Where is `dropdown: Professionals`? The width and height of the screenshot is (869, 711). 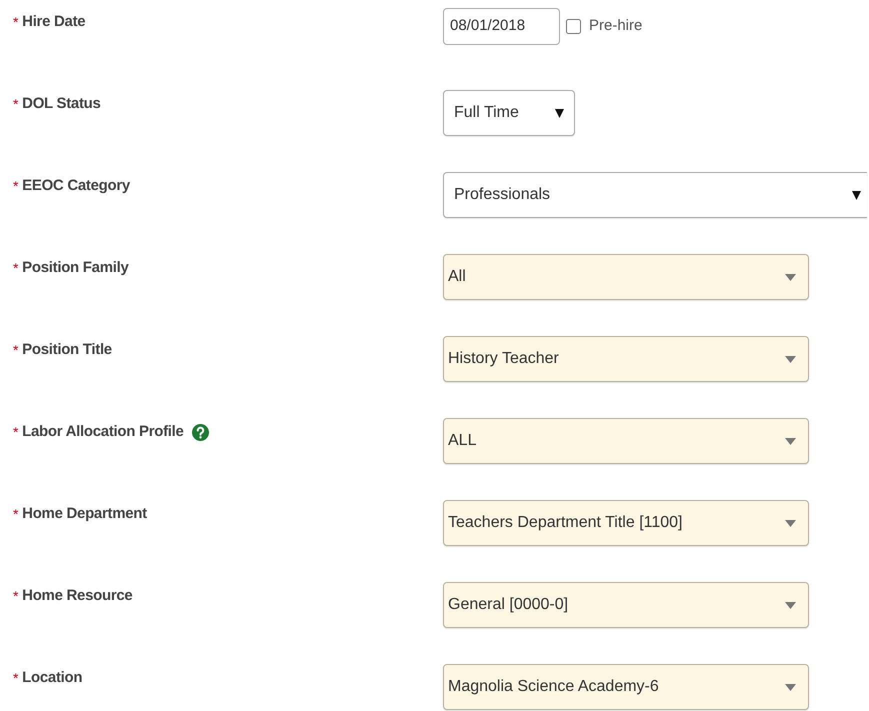 dropdown: Professionals is located at coordinates (655, 195).